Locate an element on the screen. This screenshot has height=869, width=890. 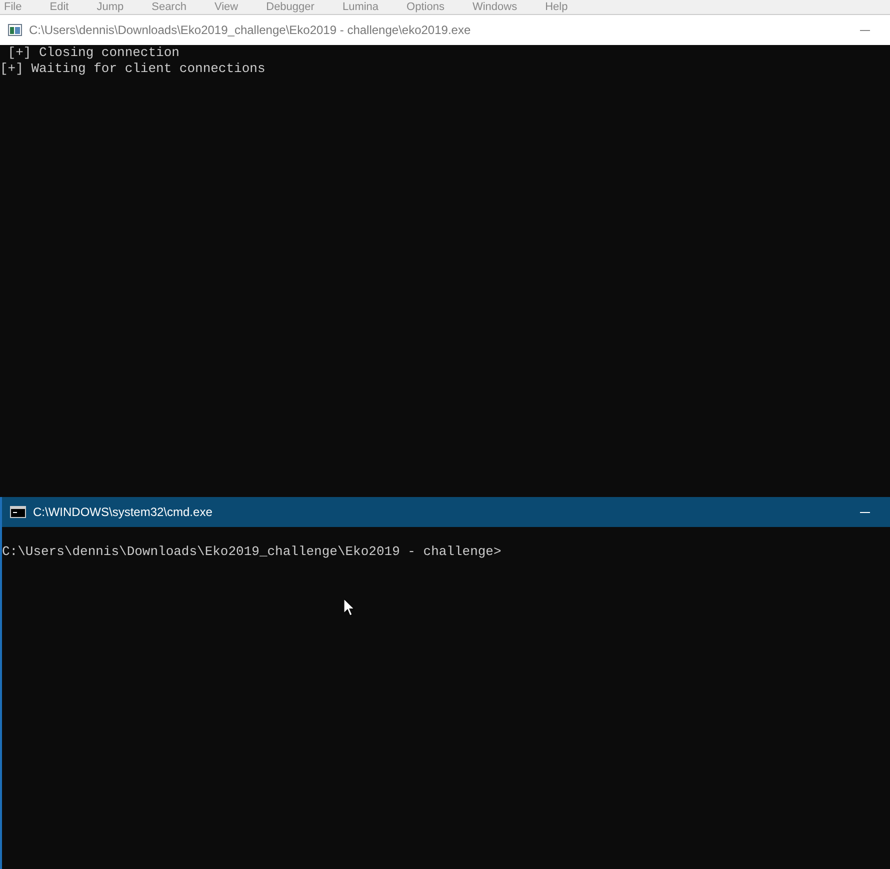
command-prompt-icon is located at coordinates (18, 512).